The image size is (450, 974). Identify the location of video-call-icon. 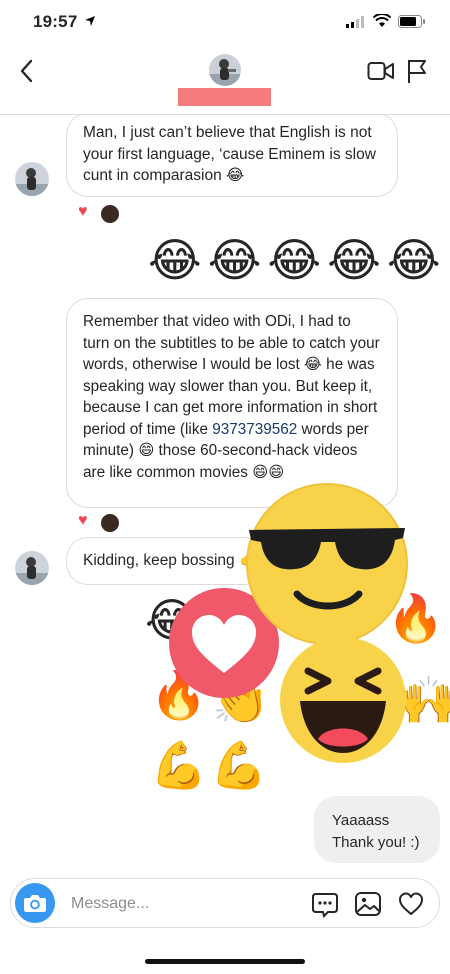
(381, 71).